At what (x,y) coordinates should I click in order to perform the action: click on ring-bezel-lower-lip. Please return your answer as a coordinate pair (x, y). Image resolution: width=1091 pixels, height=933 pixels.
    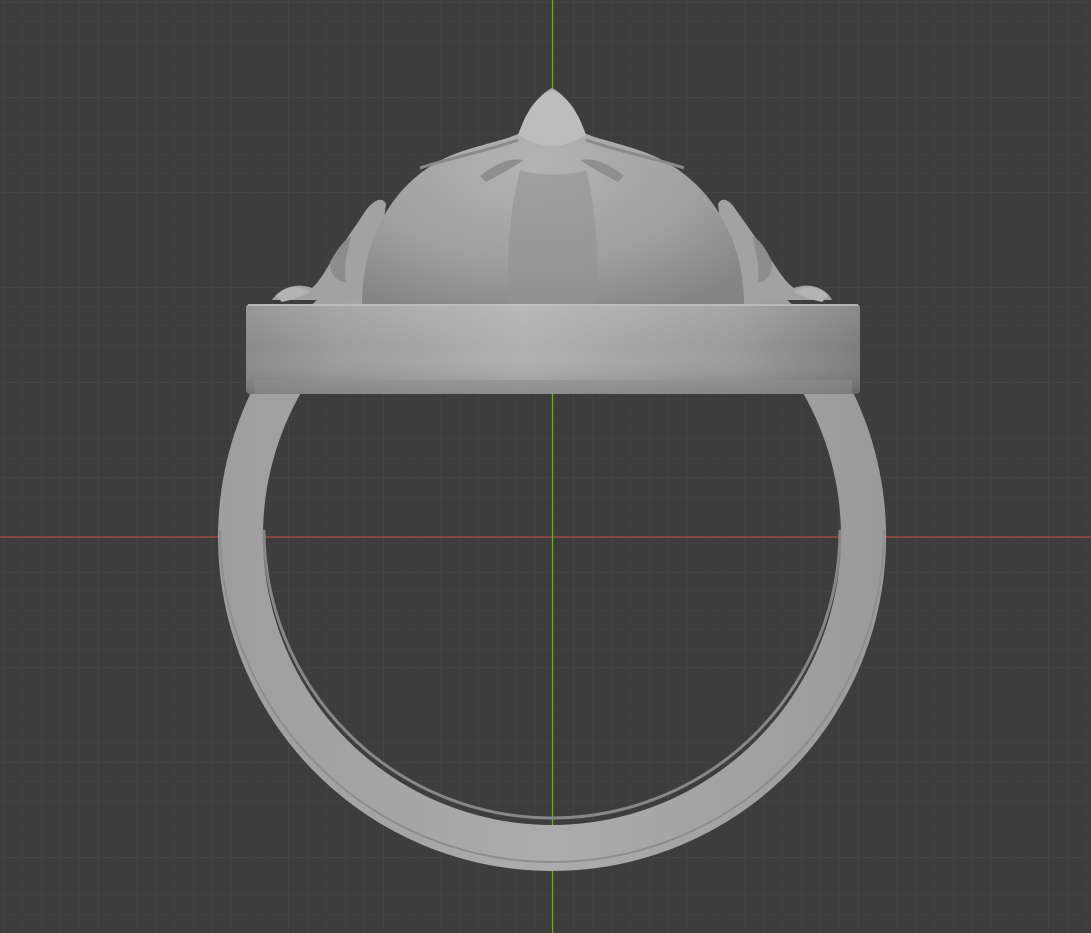
    Looking at the image, I should click on (553, 387).